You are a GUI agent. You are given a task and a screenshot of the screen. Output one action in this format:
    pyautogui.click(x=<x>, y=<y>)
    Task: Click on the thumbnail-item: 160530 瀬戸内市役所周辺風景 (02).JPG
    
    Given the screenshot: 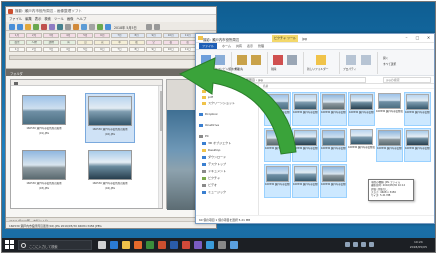 What is the action you would take?
    pyautogui.click(x=110, y=118)
    